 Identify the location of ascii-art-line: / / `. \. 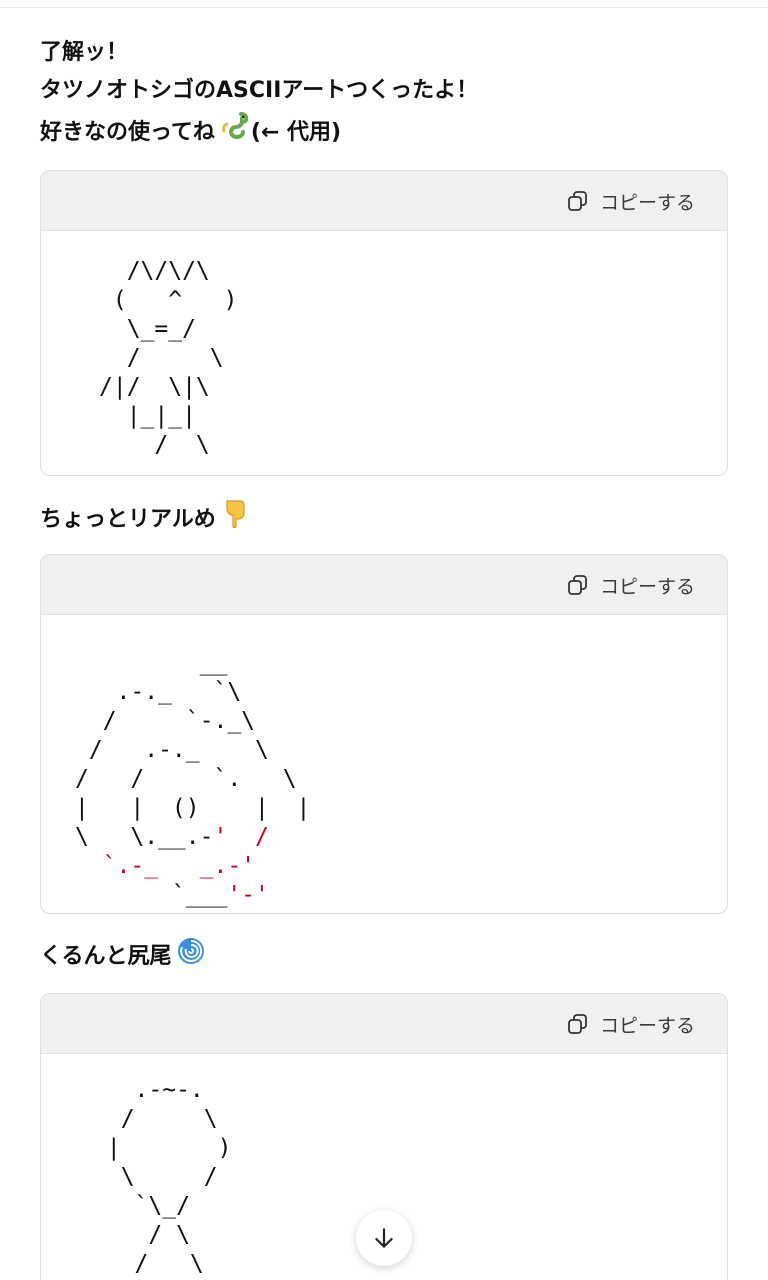
(192, 779).